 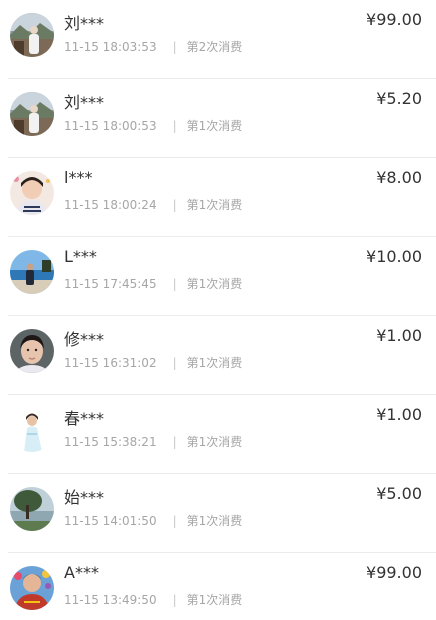 I want to click on record-time: 11-15 17:45:45, so click(x=110, y=284).